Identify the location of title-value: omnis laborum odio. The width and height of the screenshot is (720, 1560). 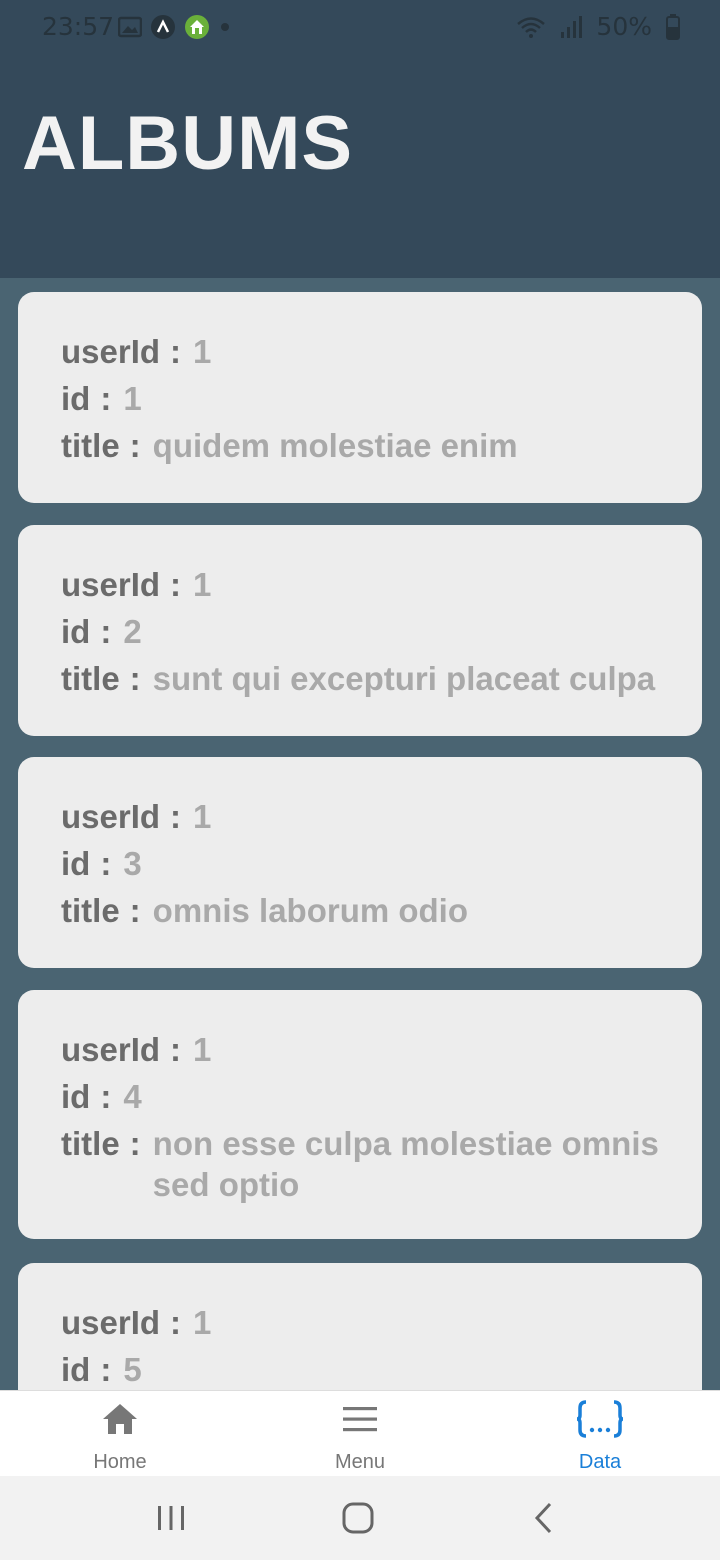
(310, 910).